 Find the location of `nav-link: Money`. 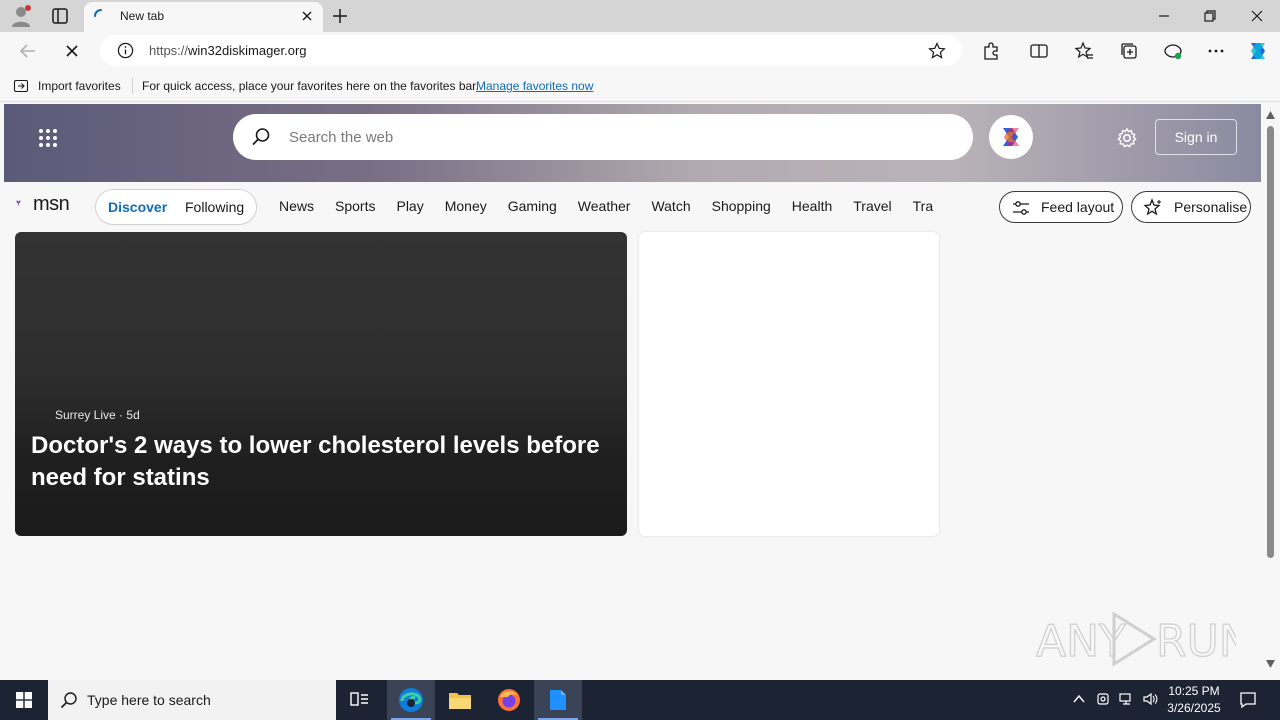

nav-link: Money is located at coordinates (466, 206).